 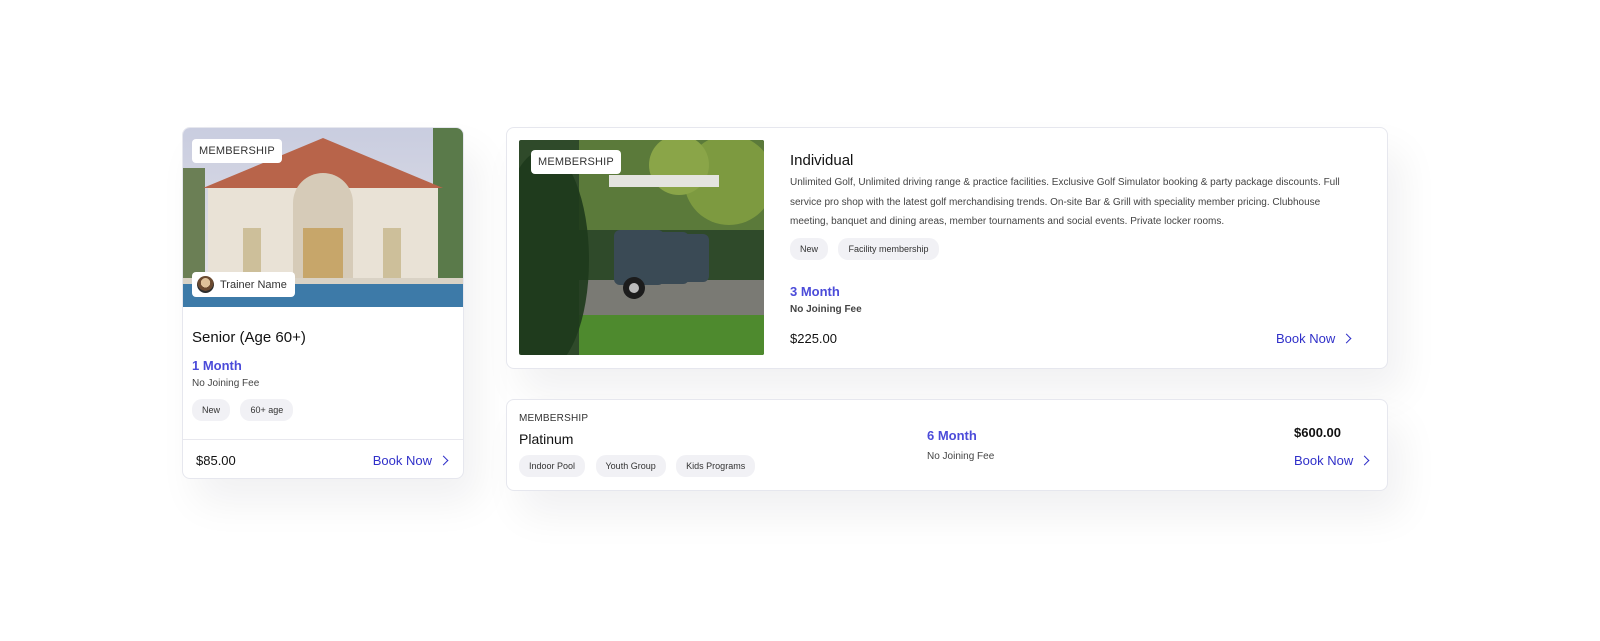 What do you see at coordinates (267, 410) in the screenshot?
I see `tag: 60+ age` at bounding box center [267, 410].